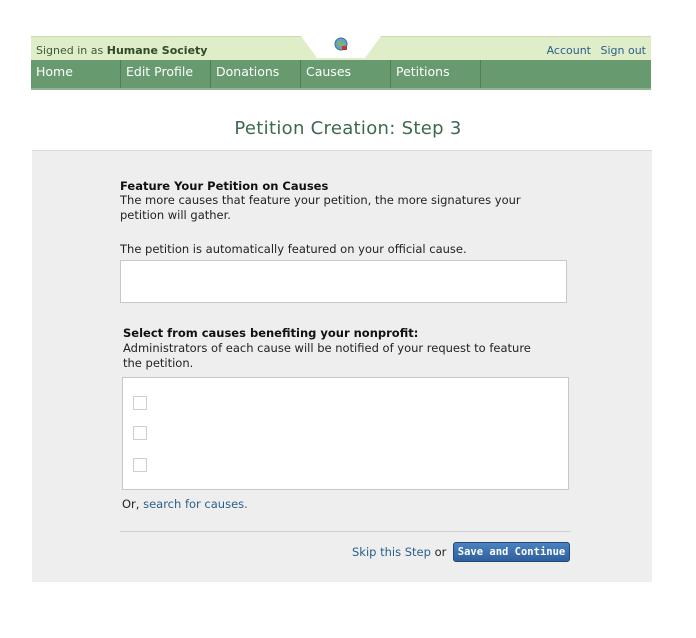  I want to click on search-causes-line: Or, search for causes., so click(185, 504).